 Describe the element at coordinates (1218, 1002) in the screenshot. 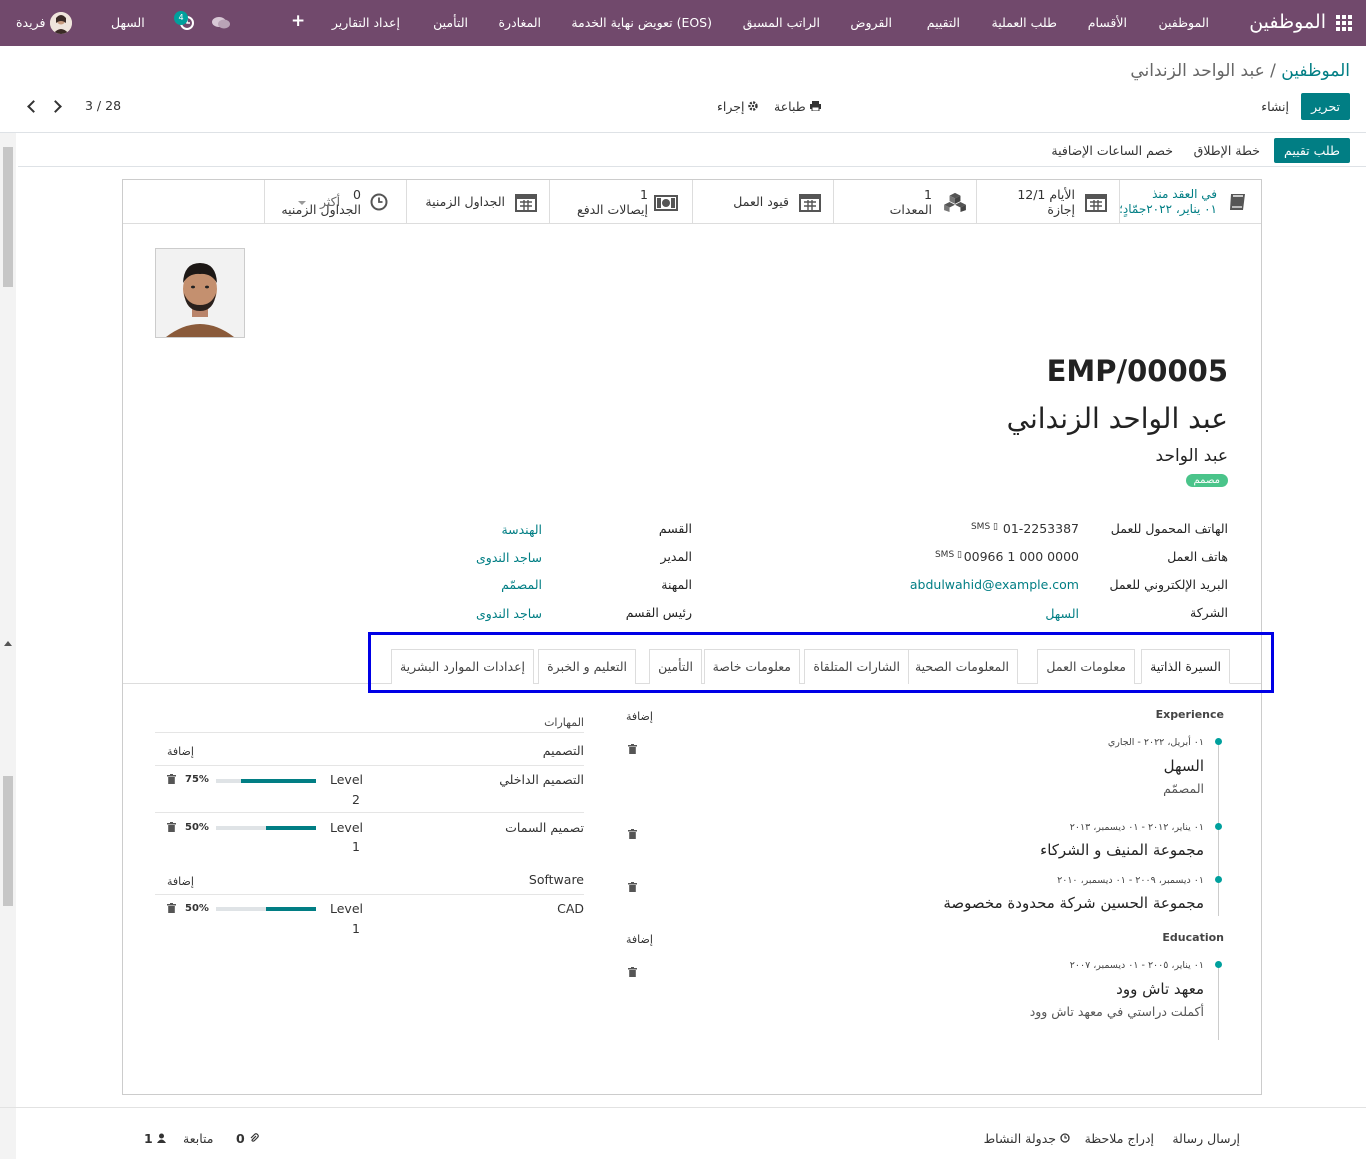

I see `education-timeline` at that location.